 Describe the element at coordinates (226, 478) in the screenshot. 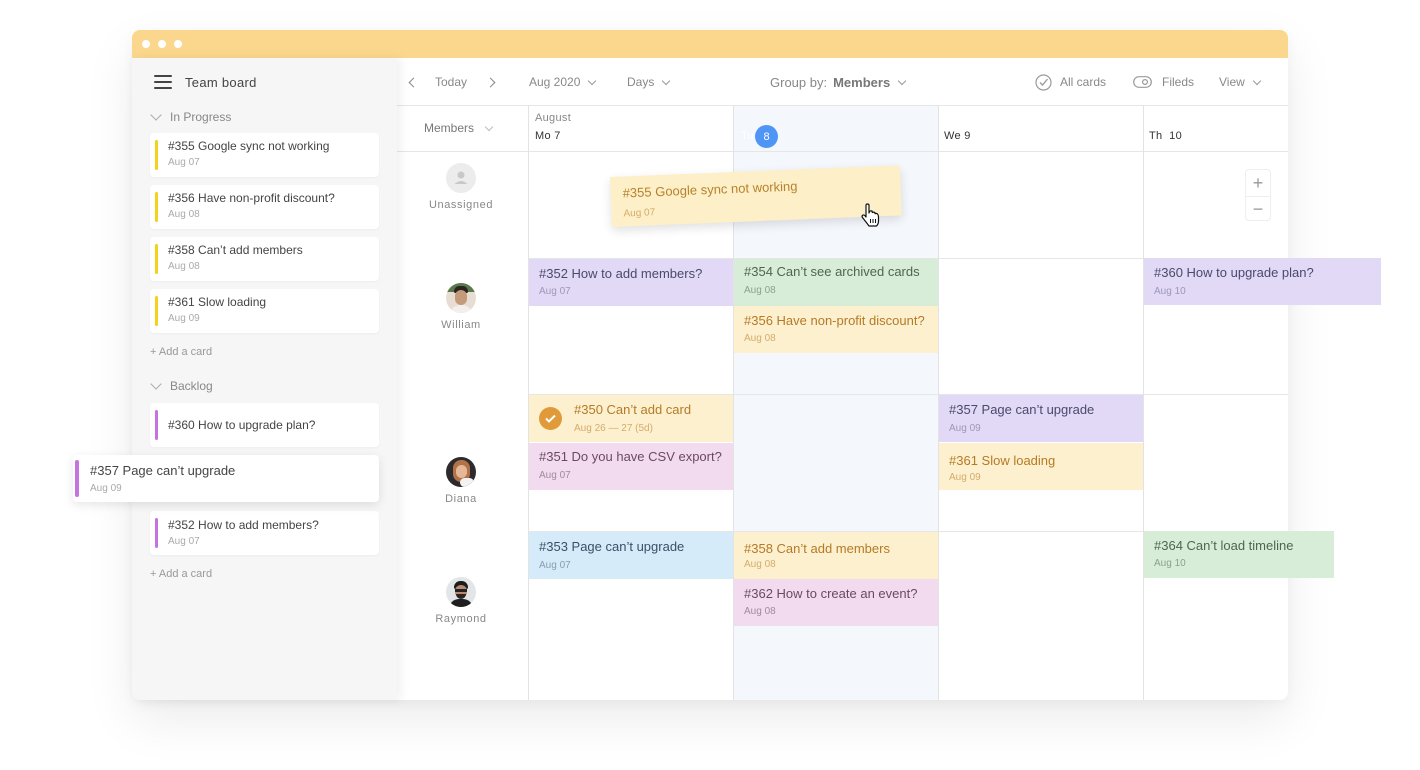

I see `dragging-sidebar-card: #357 Page can’t upgrade Aug 09` at that location.